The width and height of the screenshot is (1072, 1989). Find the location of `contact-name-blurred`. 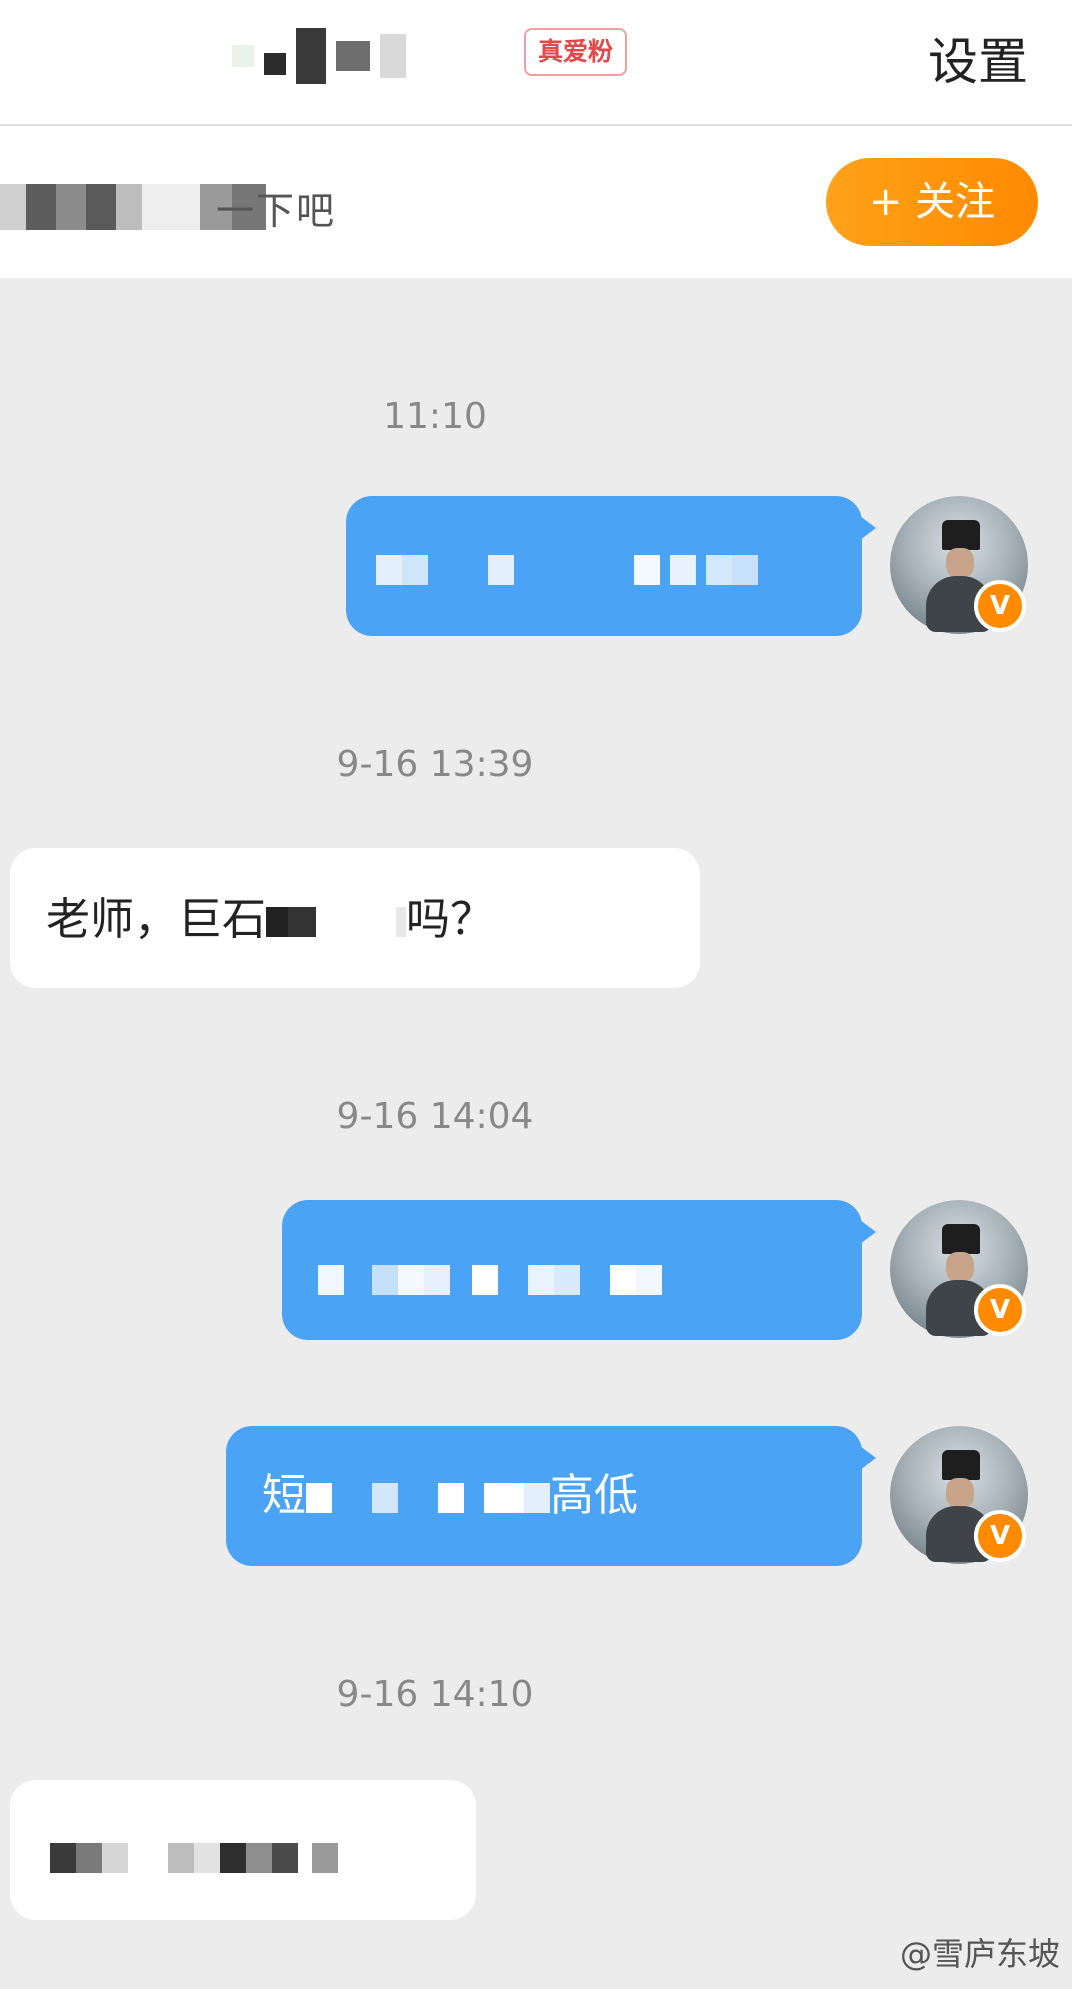

contact-name-blurred is located at coordinates (367, 56).